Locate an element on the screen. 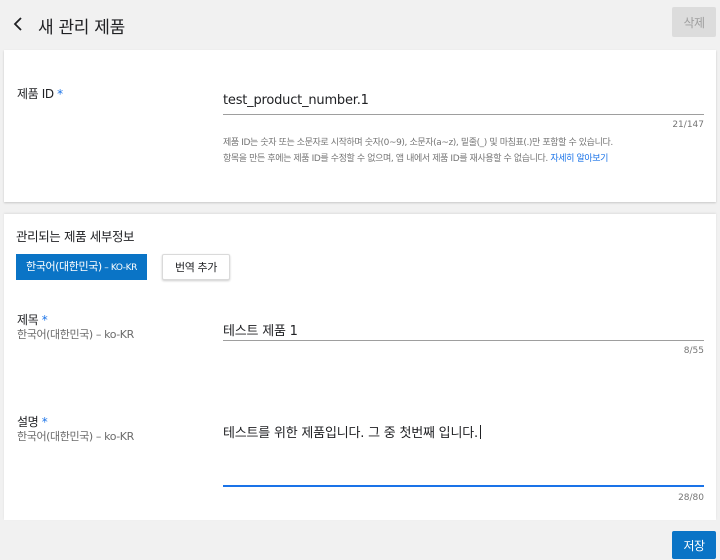  section-title: 관리되는 제품 세부정보 is located at coordinates (75, 236).